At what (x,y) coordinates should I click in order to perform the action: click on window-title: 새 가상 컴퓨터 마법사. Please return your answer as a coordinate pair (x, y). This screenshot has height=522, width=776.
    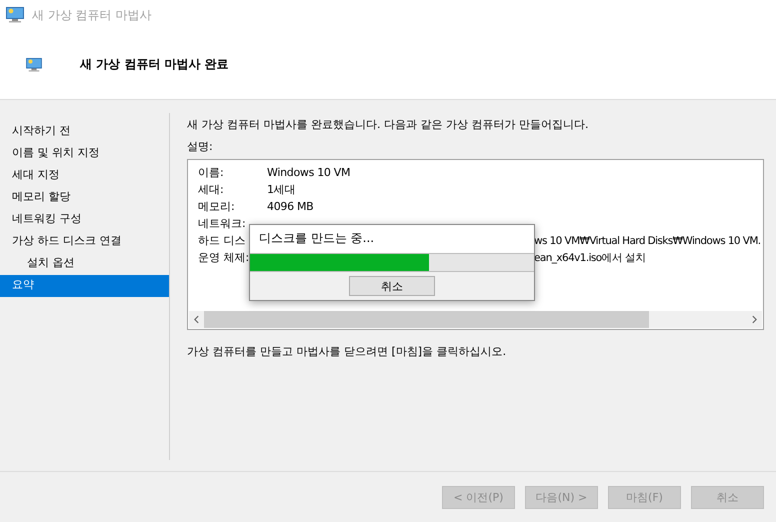
    Looking at the image, I should click on (92, 15).